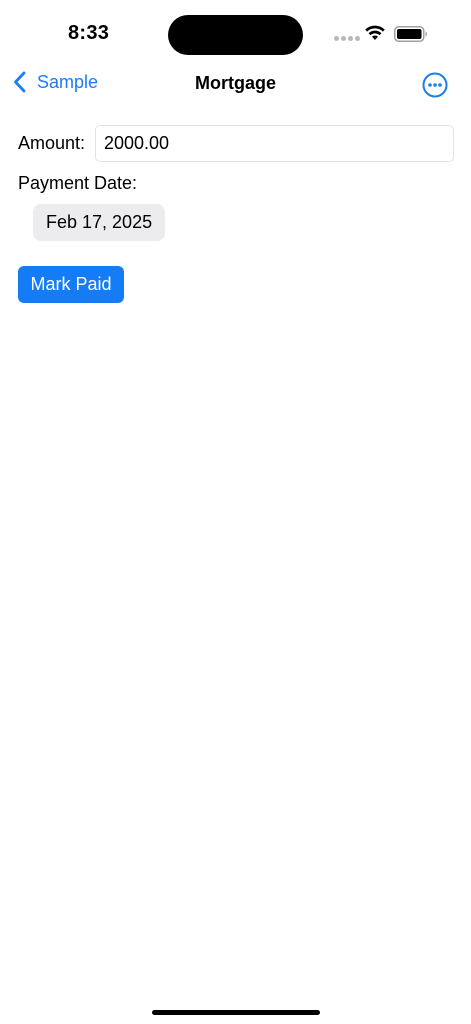 Image resolution: width=471 pixels, height=1024 pixels. Describe the element at coordinates (347, 38) in the screenshot. I see `cellular-signal-icon` at that location.